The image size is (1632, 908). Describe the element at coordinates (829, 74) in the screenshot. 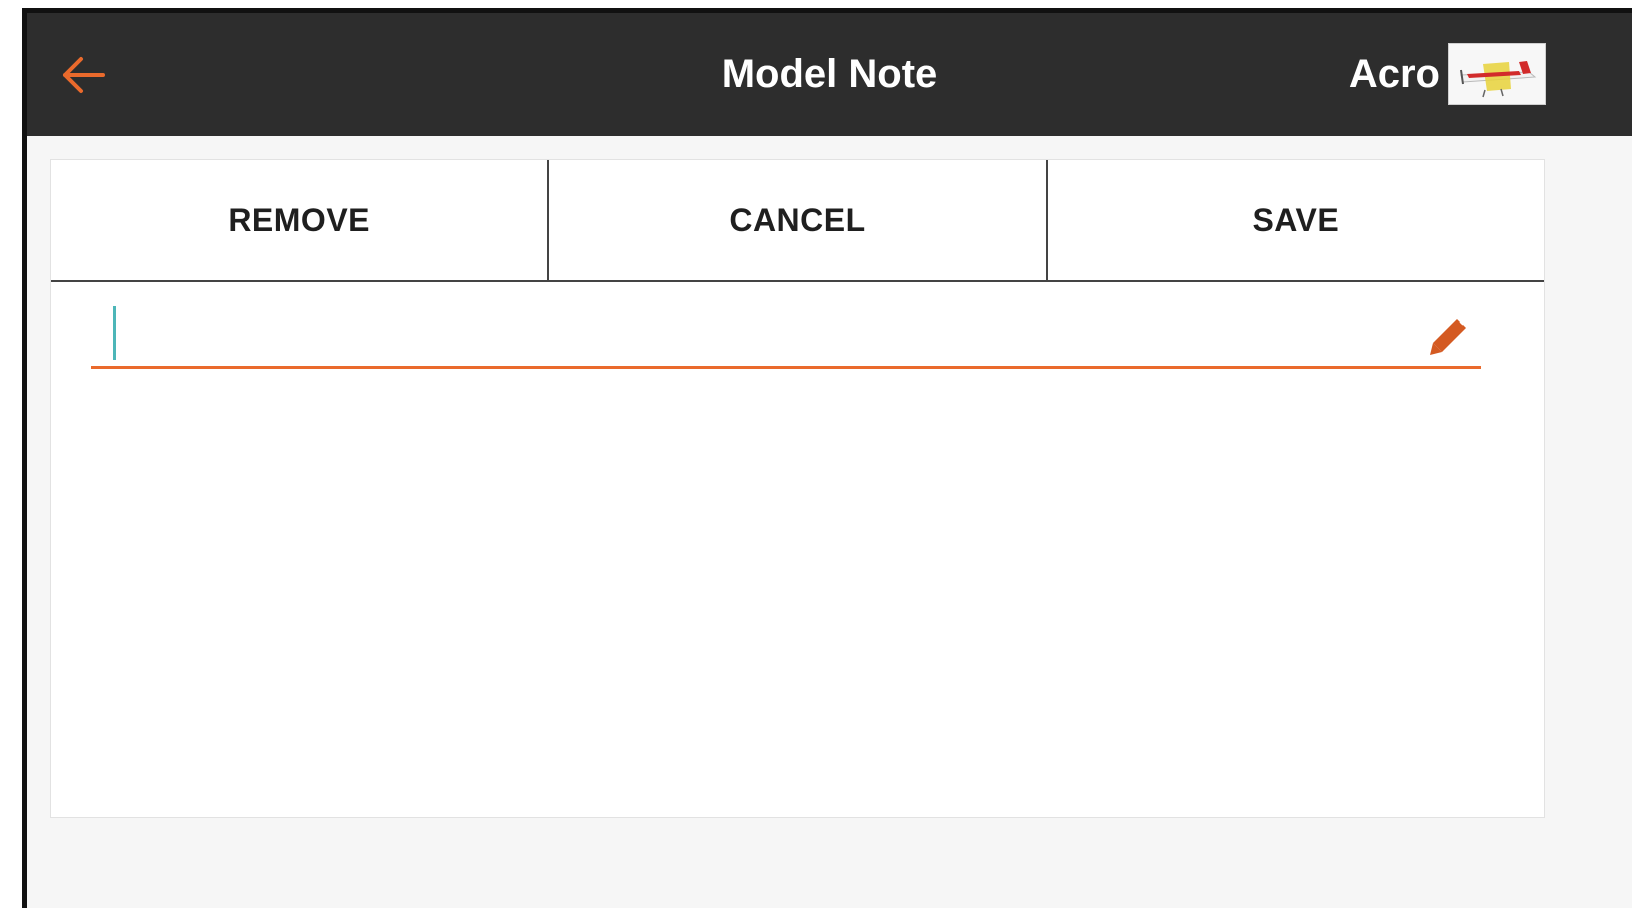

I see `top-bar: Model Note Acro` at that location.